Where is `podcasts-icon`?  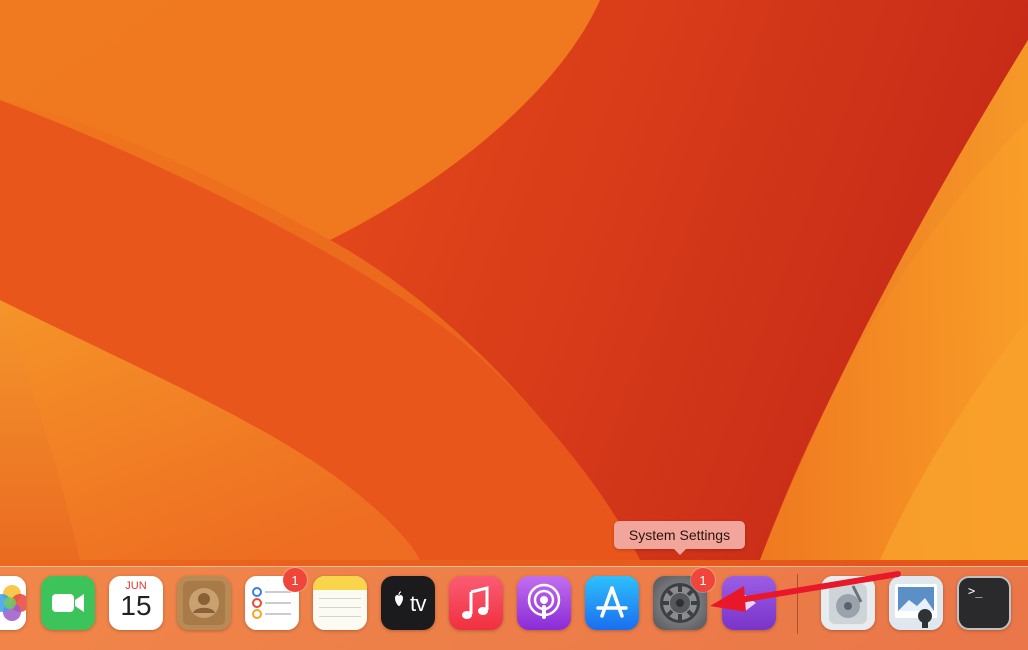 podcasts-icon is located at coordinates (544, 603).